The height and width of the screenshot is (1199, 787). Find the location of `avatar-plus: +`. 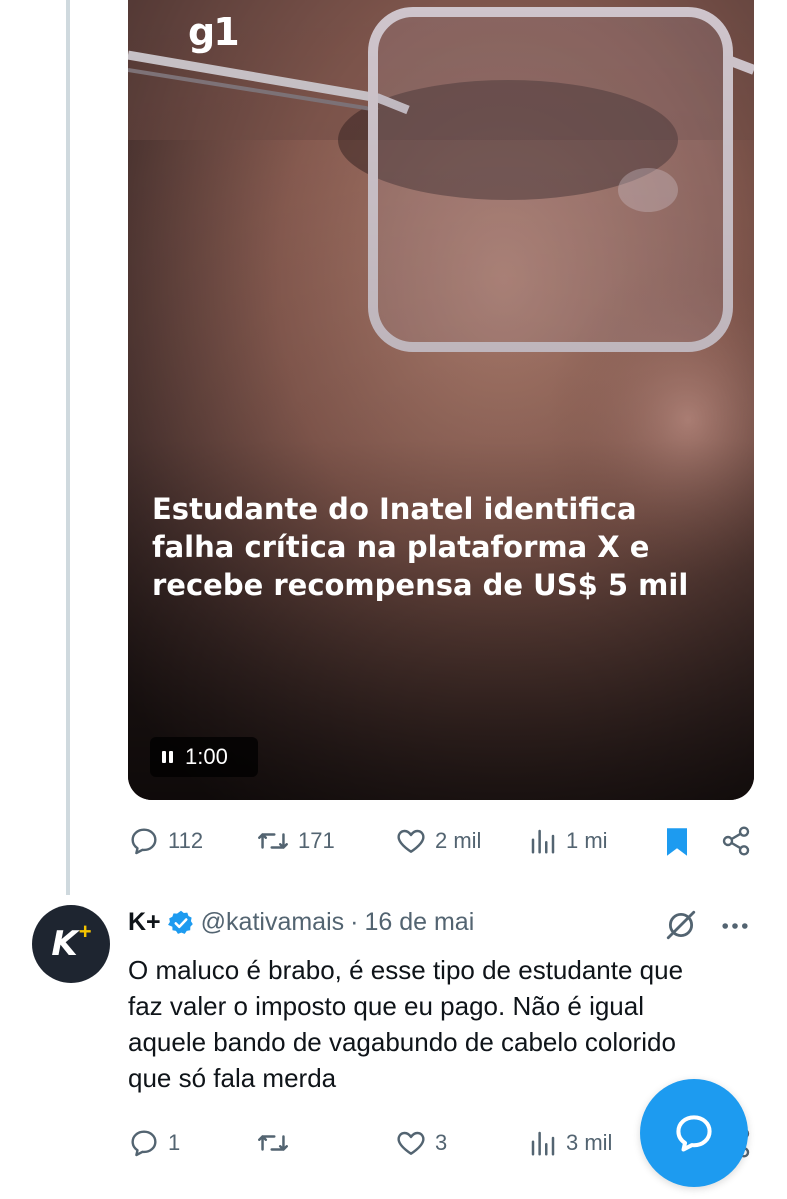

avatar-plus: + is located at coordinates (85, 931).